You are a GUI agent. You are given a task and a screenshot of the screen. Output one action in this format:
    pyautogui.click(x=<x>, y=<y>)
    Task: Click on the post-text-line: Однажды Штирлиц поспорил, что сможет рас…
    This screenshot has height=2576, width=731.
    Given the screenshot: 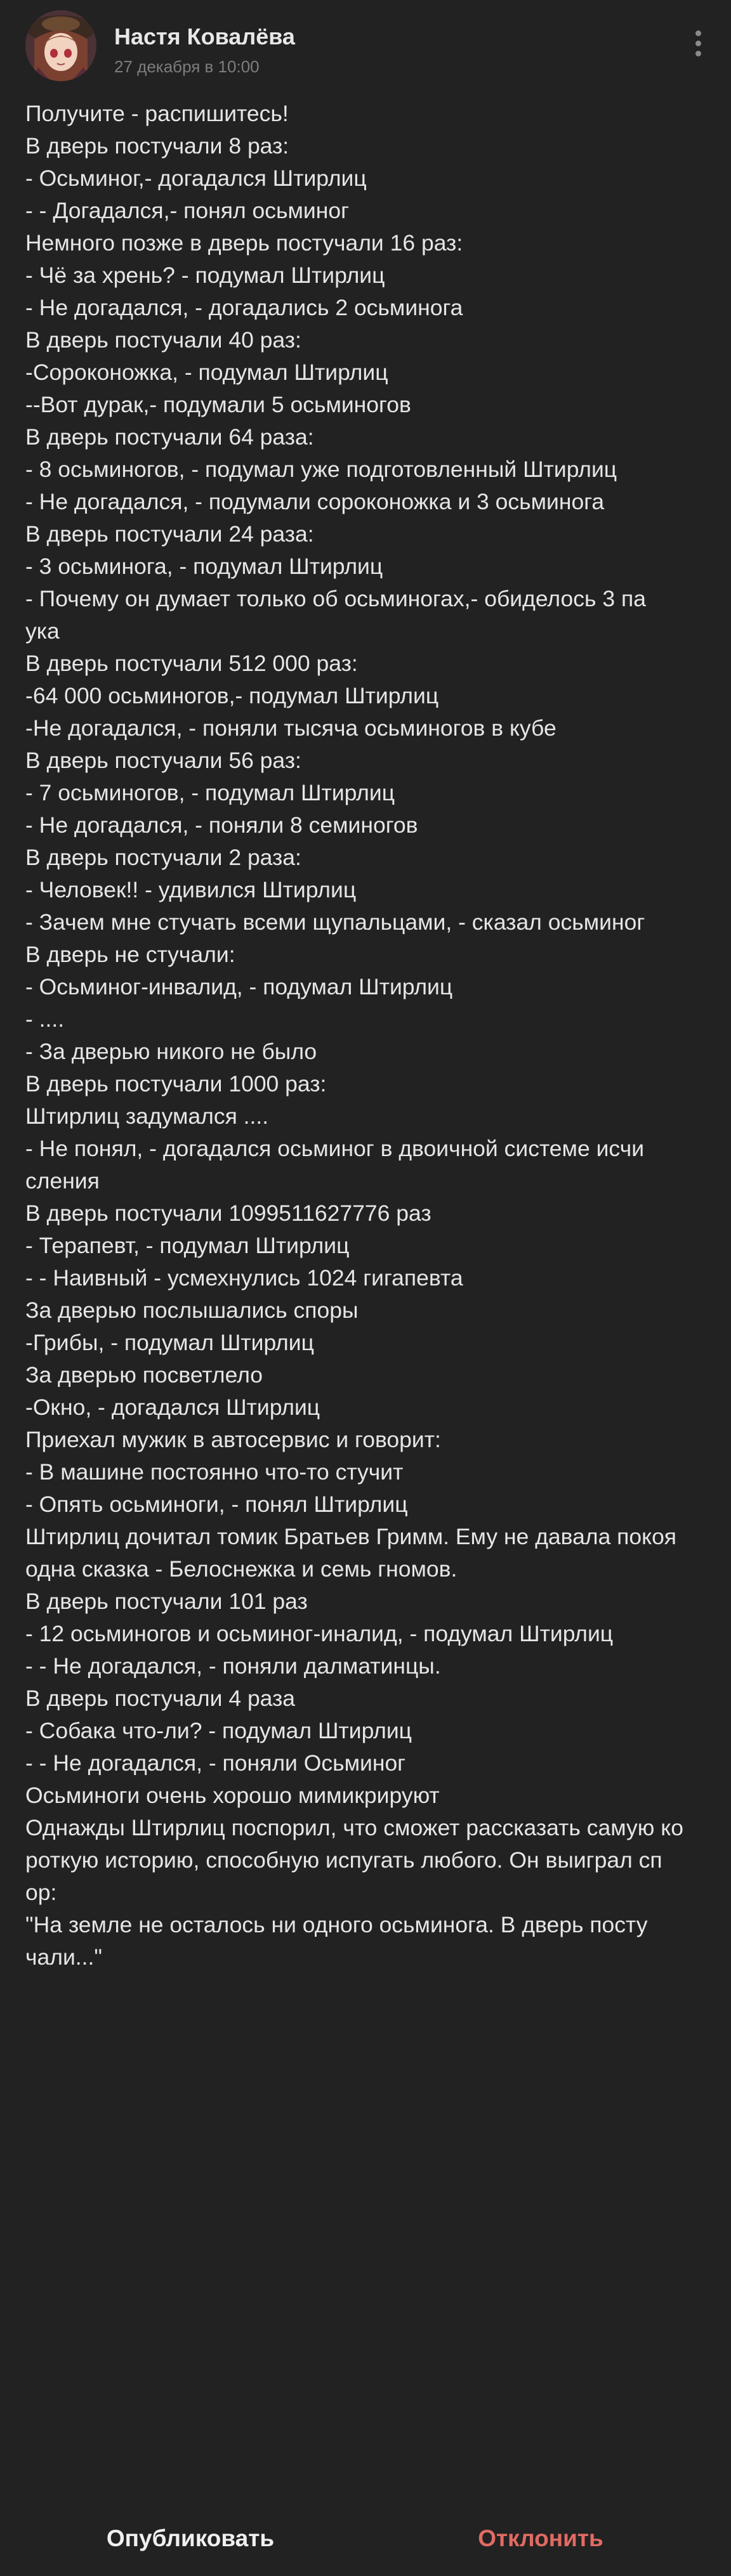 What is the action you would take?
    pyautogui.click(x=354, y=1828)
    